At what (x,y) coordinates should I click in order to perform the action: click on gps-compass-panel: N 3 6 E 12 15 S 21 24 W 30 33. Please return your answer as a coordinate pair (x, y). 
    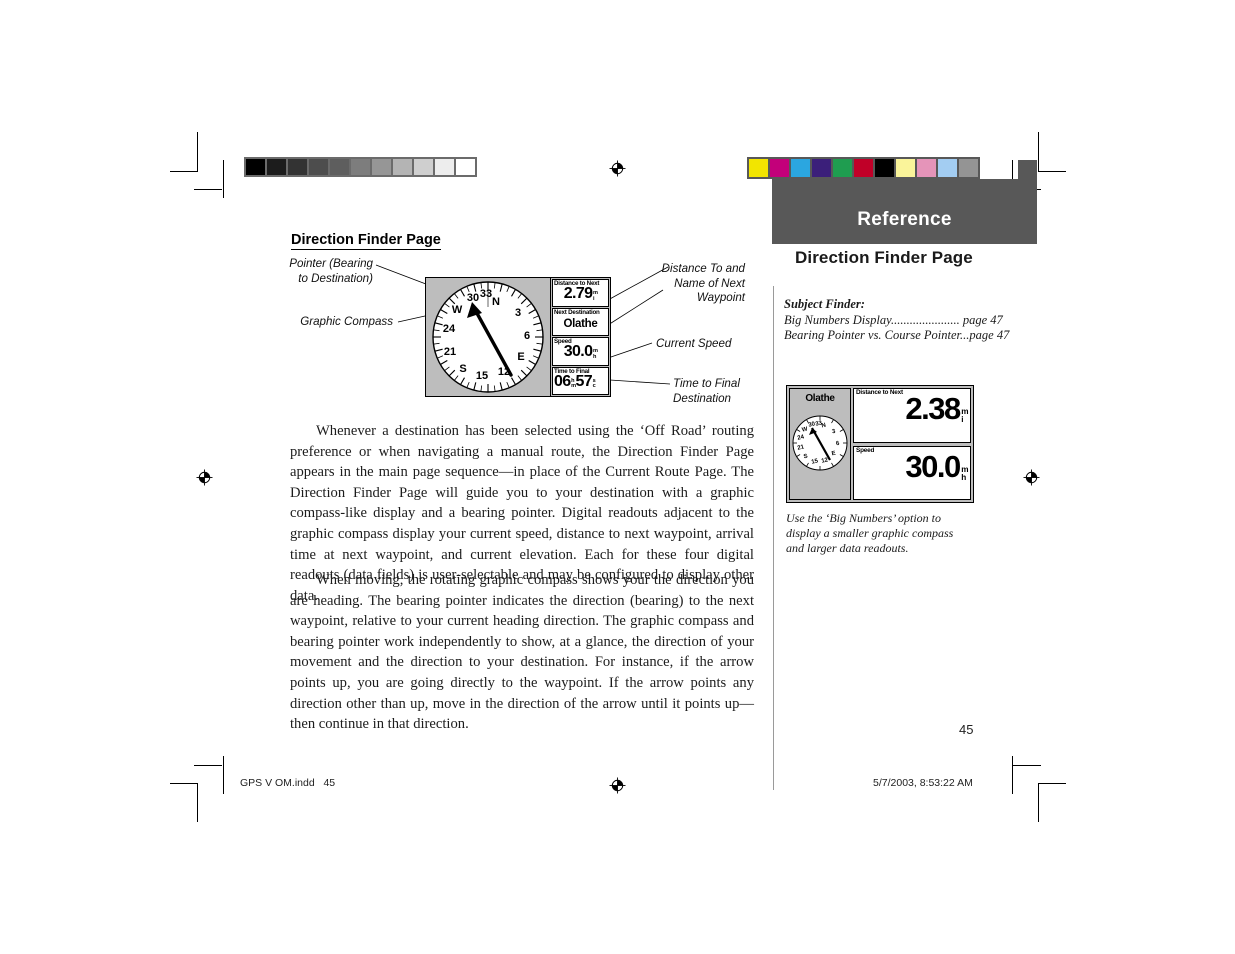
    Looking at the image, I should click on (488, 337).